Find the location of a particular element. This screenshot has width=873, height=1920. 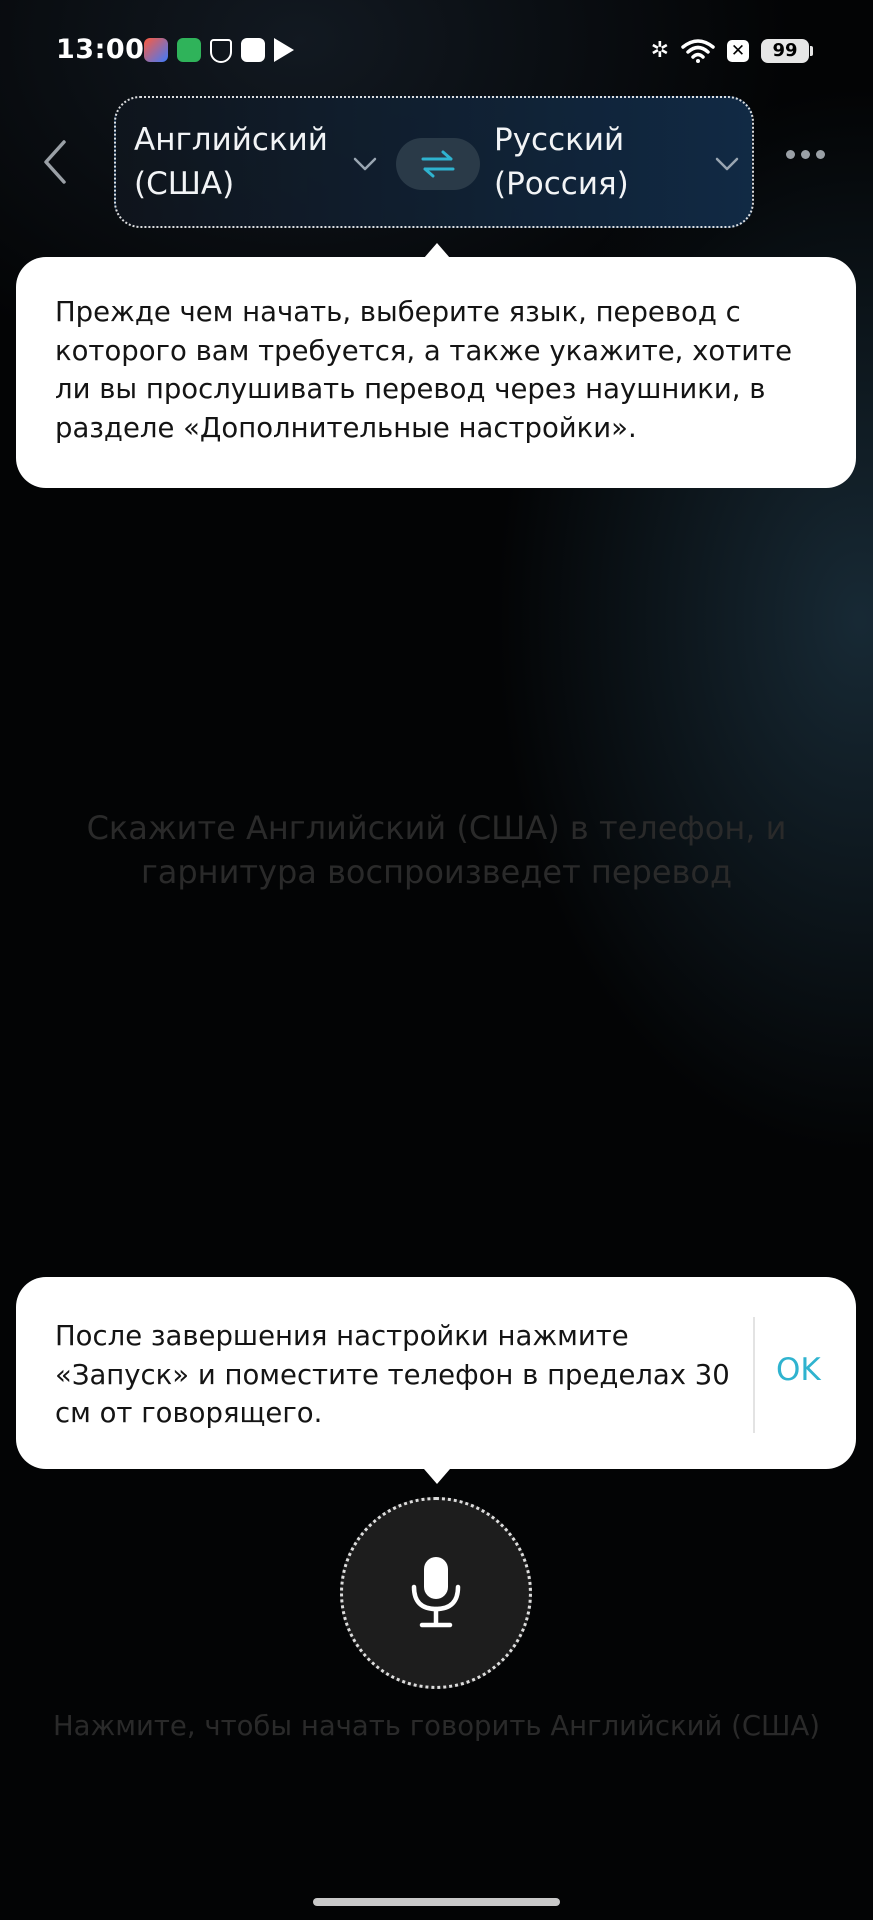

home-indicator is located at coordinates (436, 1902).